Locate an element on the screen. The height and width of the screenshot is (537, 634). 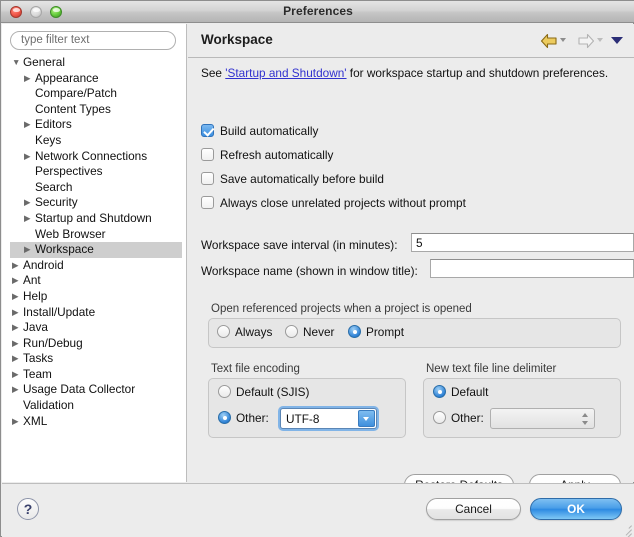
cancel-button: Cancel is located at coordinates (473, 509).